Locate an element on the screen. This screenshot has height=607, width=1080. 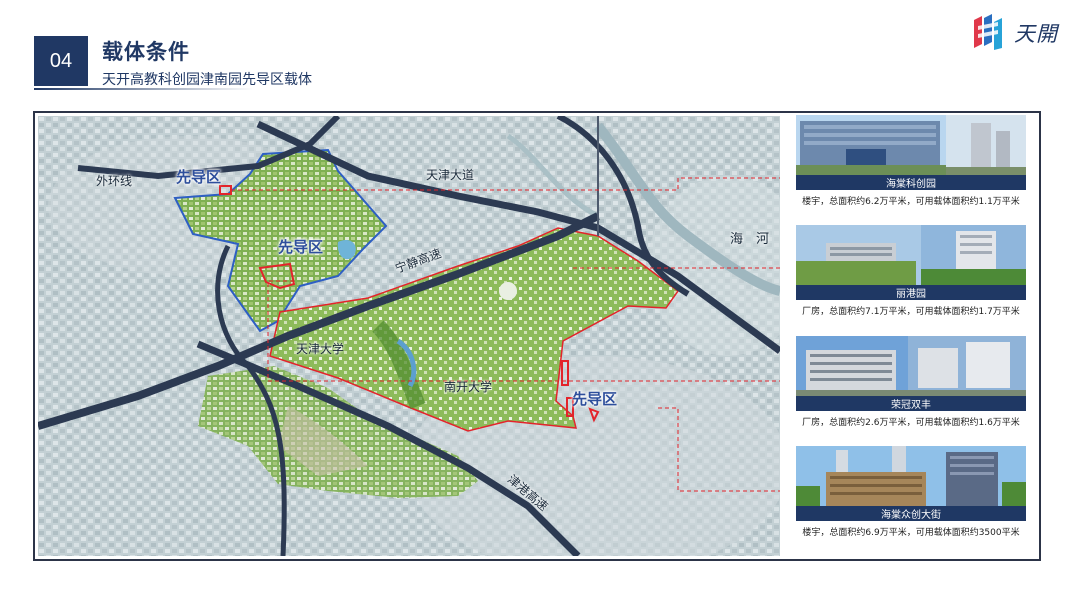
carrier-name: 荣冠双丰 is located at coordinates (911, 403).